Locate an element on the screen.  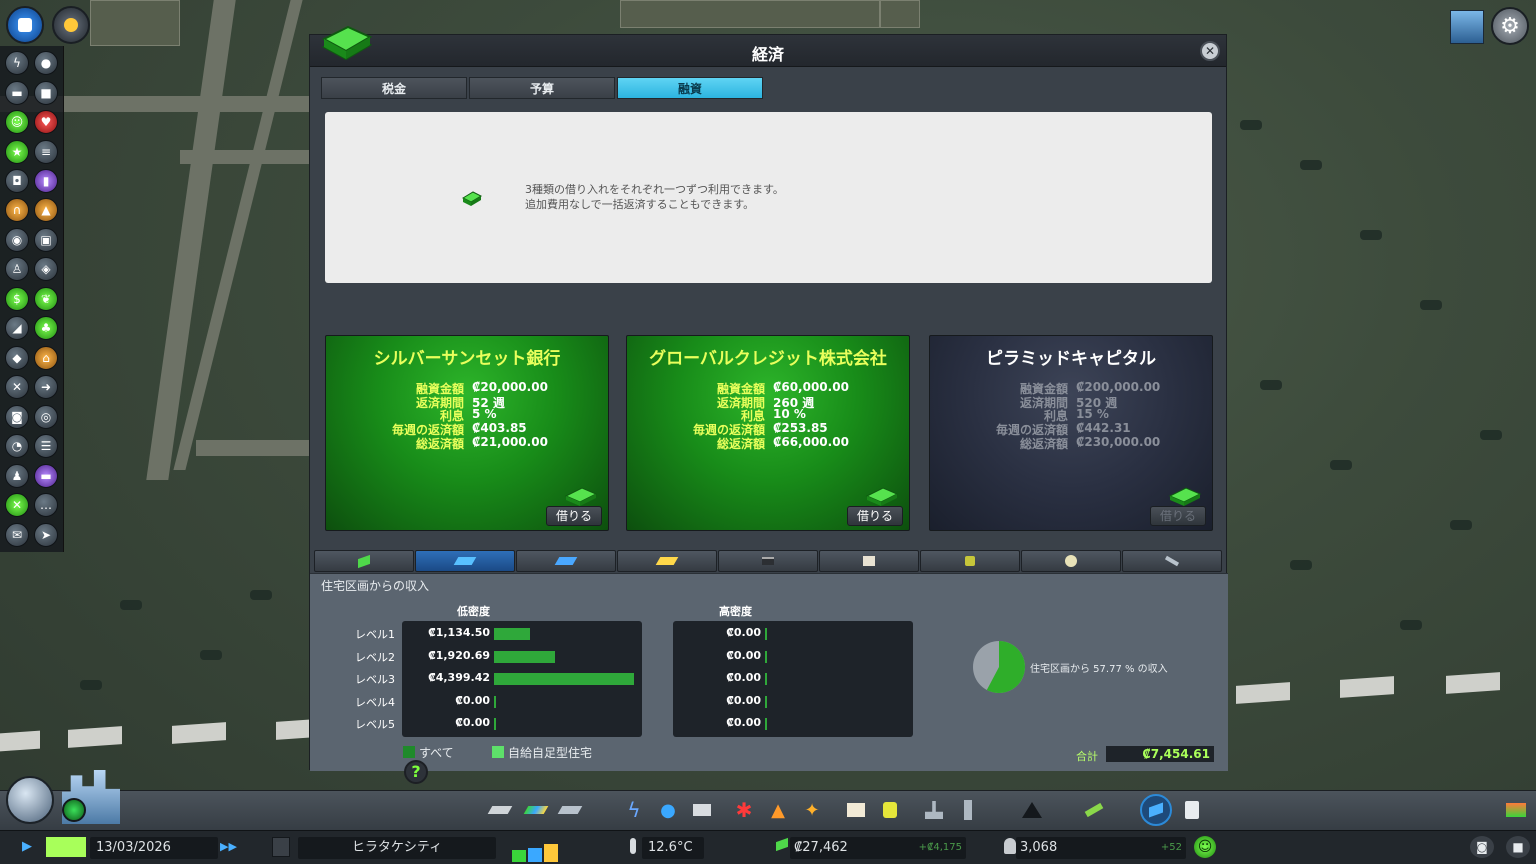
road-tools-button is located at coordinates (500, 810).